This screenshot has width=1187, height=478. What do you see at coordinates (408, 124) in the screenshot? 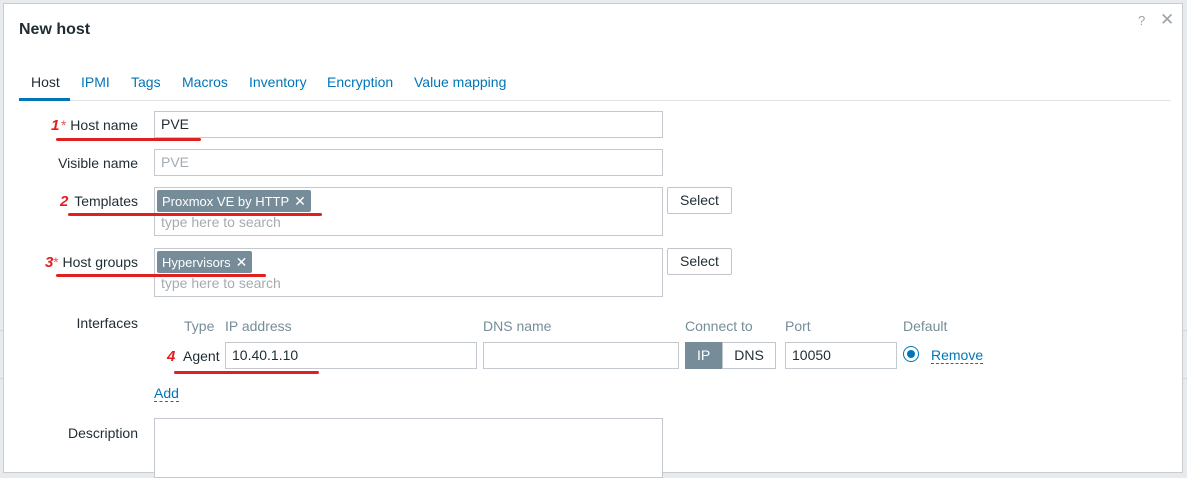
I see `host-name-input: PVE` at bounding box center [408, 124].